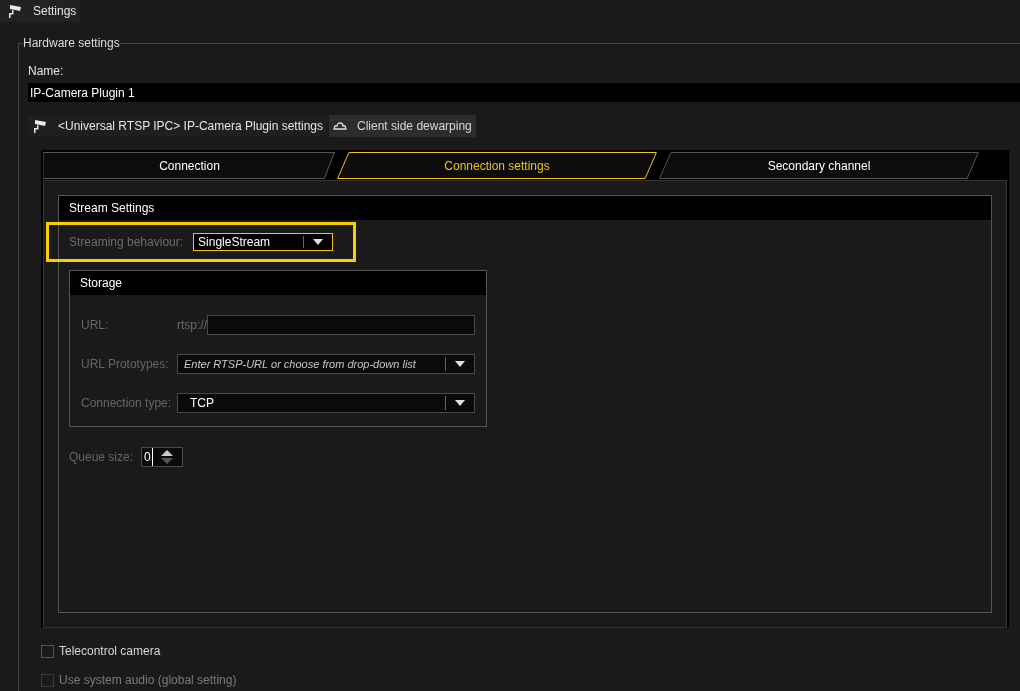 This screenshot has height=691, width=1020. Describe the element at coordinates (126, 242) in the screenshot. I see `field-label: Streaming behaviour:` at that location.